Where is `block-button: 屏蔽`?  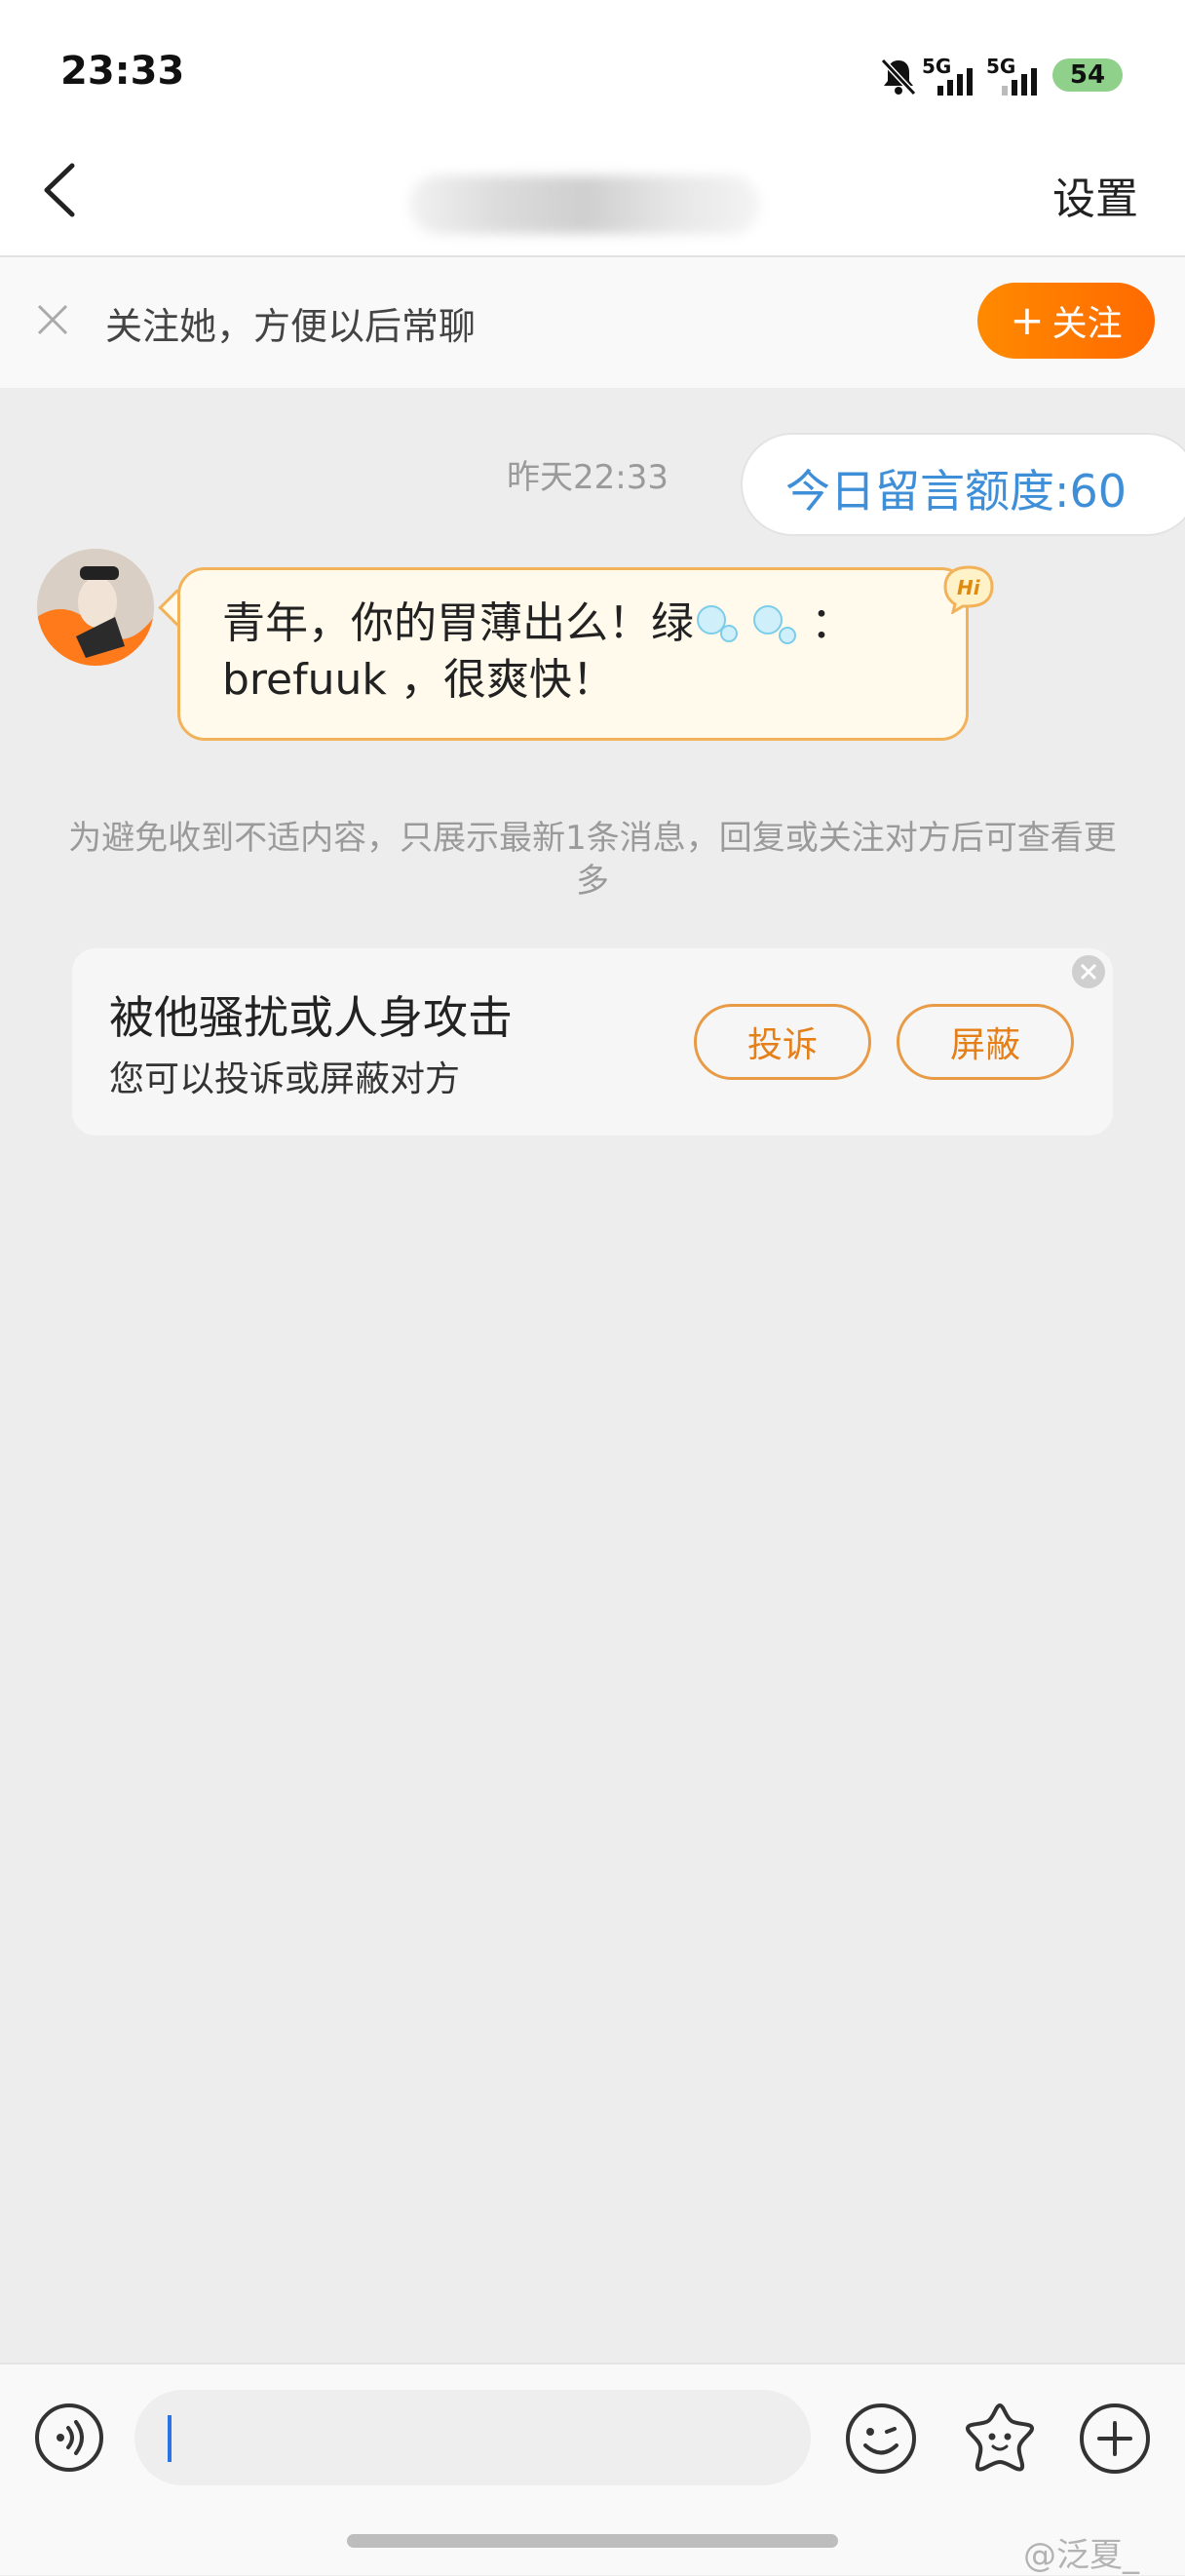 block-button: 屏蔽 is located at coordinates (985, 1042).